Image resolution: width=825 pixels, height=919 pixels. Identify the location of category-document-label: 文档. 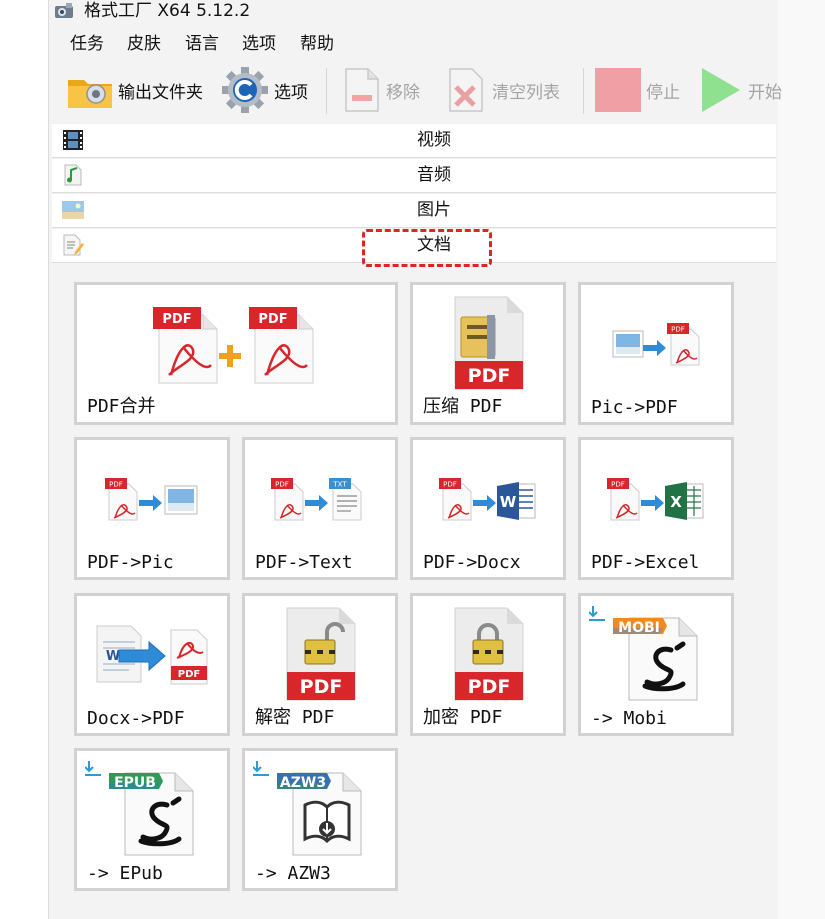
(434, 245).